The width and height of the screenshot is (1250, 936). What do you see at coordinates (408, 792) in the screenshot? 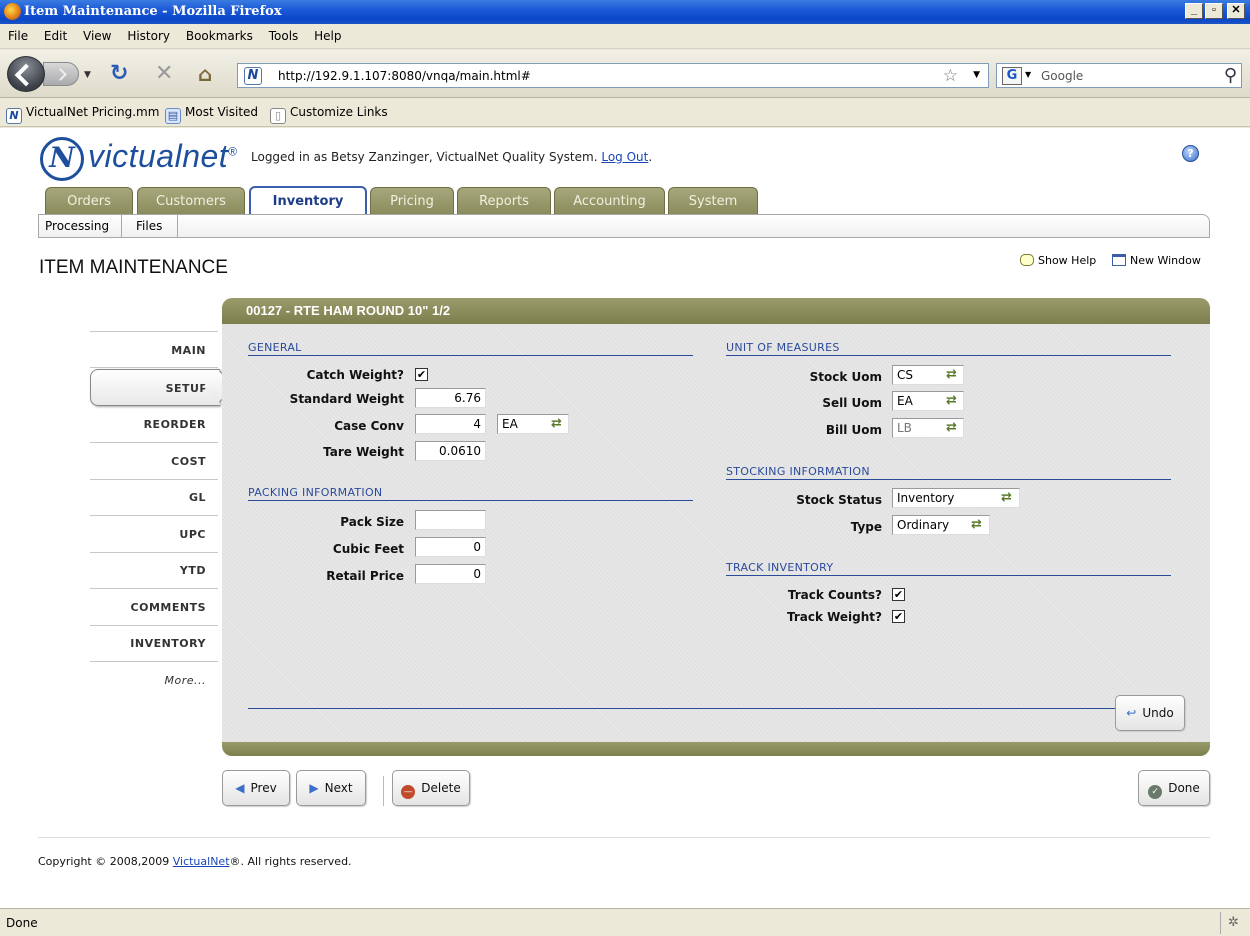
I see `delete-icon: —` at bounding box center [408, 792].